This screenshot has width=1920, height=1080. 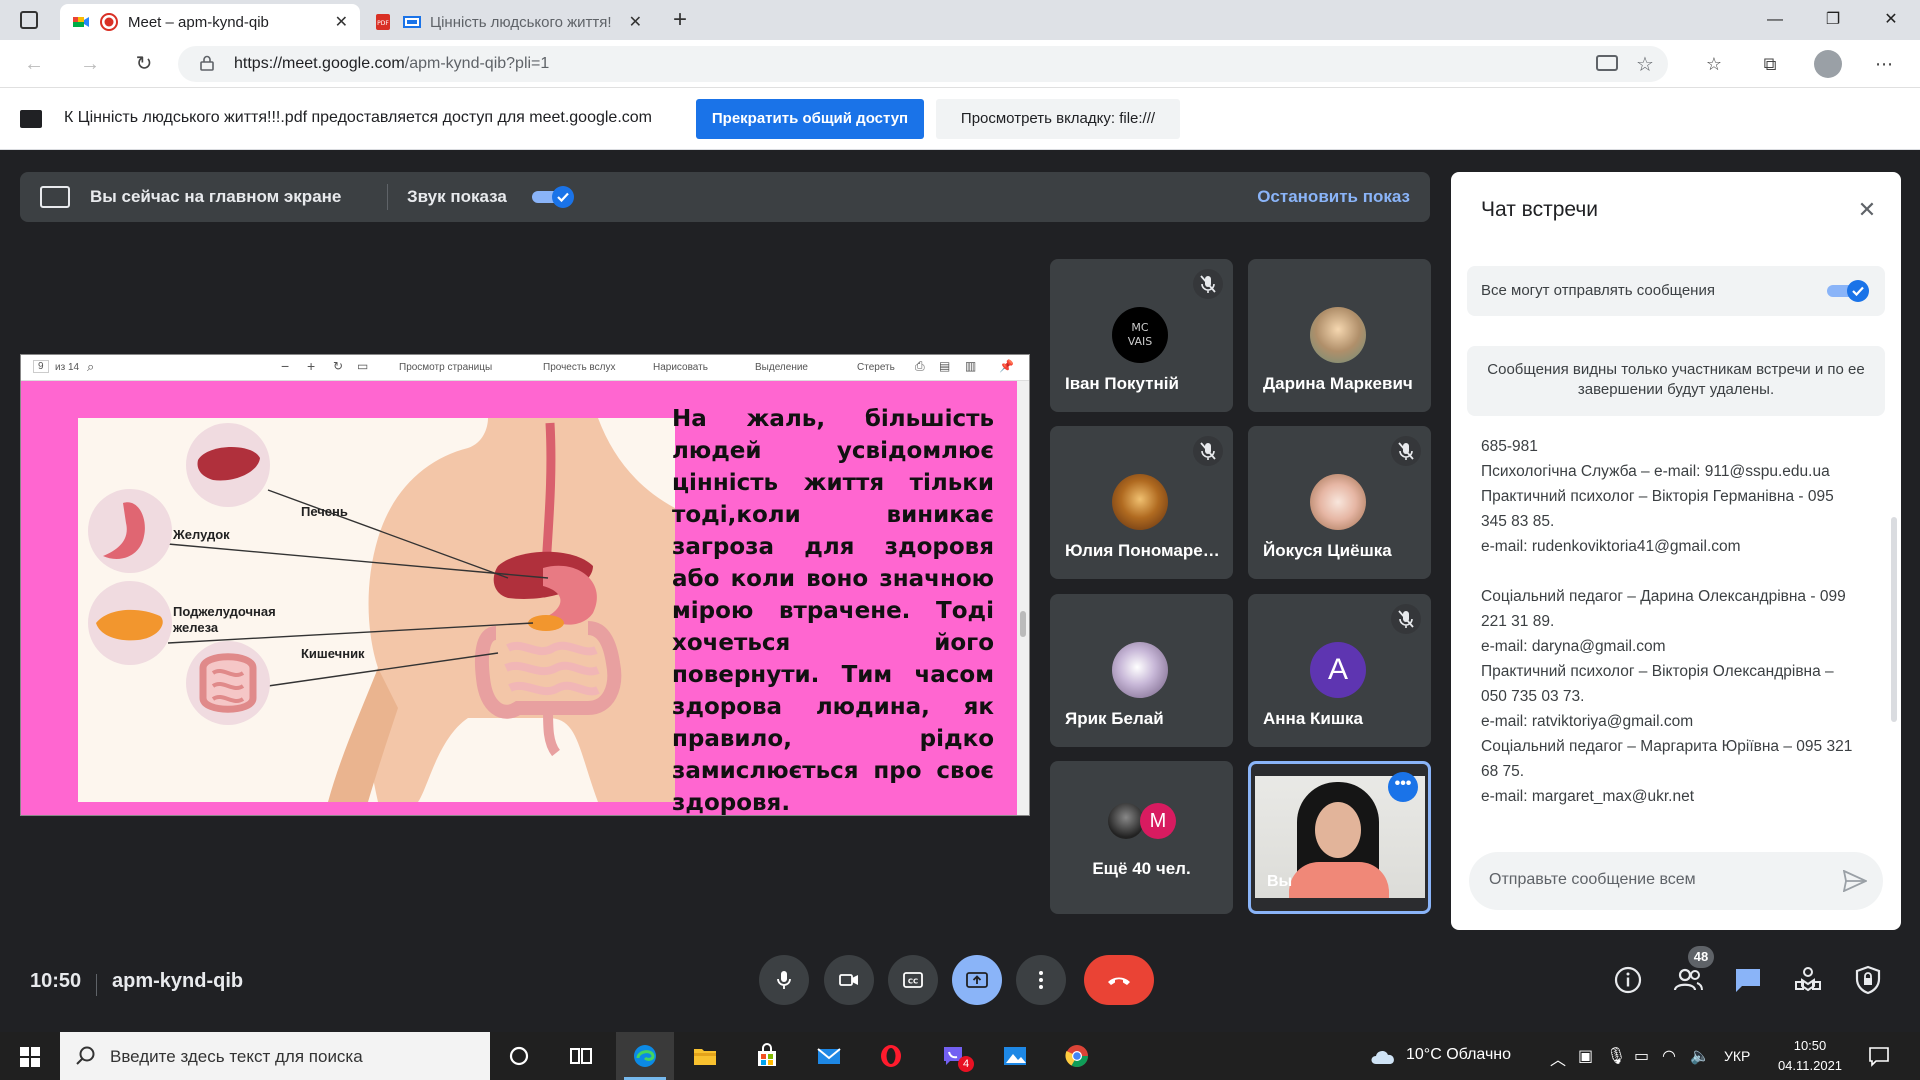 I want to click on notifications-icon, so click(x=1879, y=1056).